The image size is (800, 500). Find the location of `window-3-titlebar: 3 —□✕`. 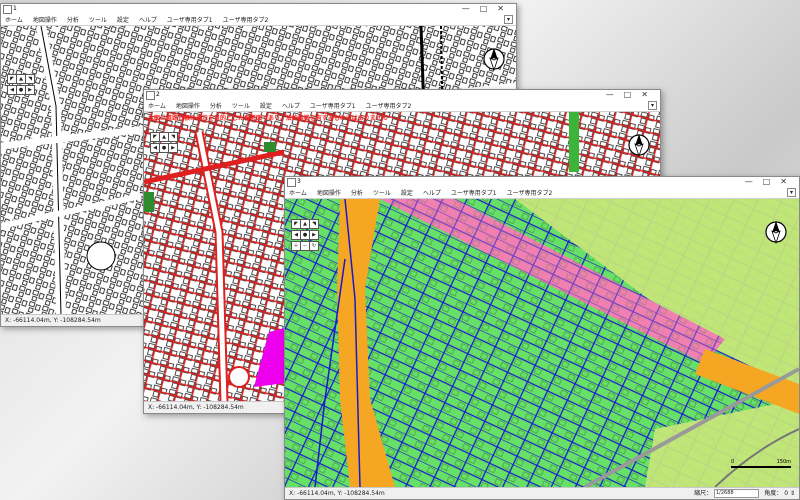

window-3-titlebar: 3 —□✕ is located at coordinates (542, 182).